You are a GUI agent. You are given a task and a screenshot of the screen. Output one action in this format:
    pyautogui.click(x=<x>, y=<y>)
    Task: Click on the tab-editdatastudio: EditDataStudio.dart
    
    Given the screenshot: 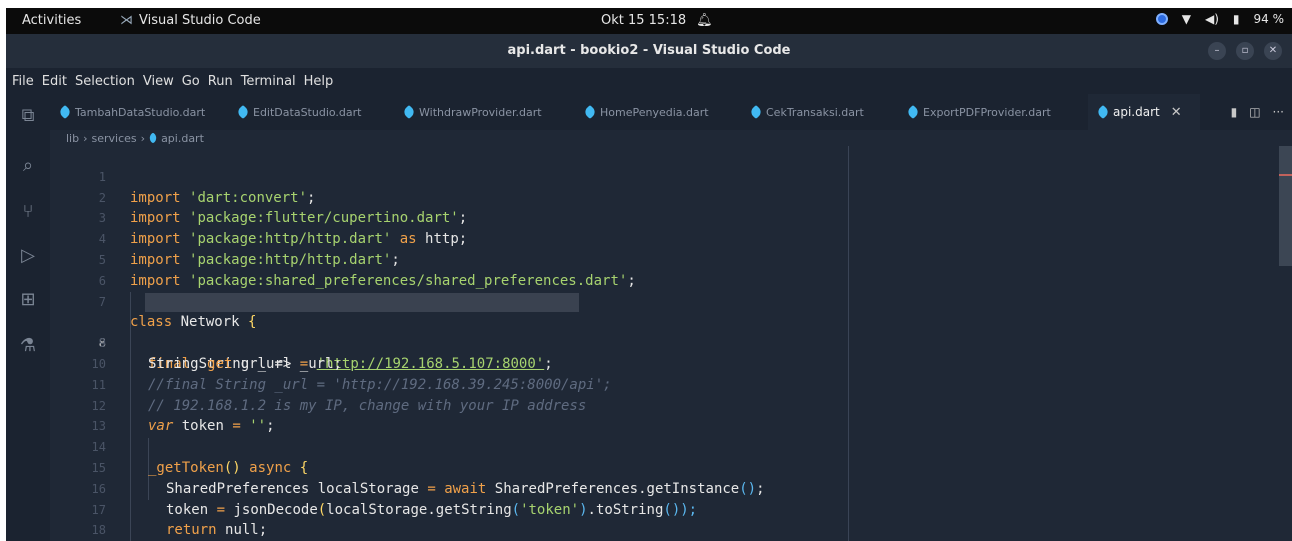 What is the action you would take?
    pyautogui.click(x=311, y=112)
    